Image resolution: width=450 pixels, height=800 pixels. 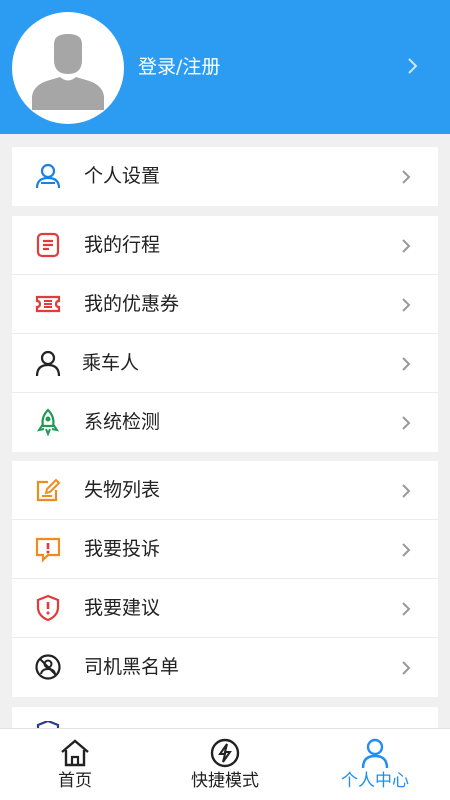 I want to click on menu-item-label: 乘车人, so click(x=111, y=363).